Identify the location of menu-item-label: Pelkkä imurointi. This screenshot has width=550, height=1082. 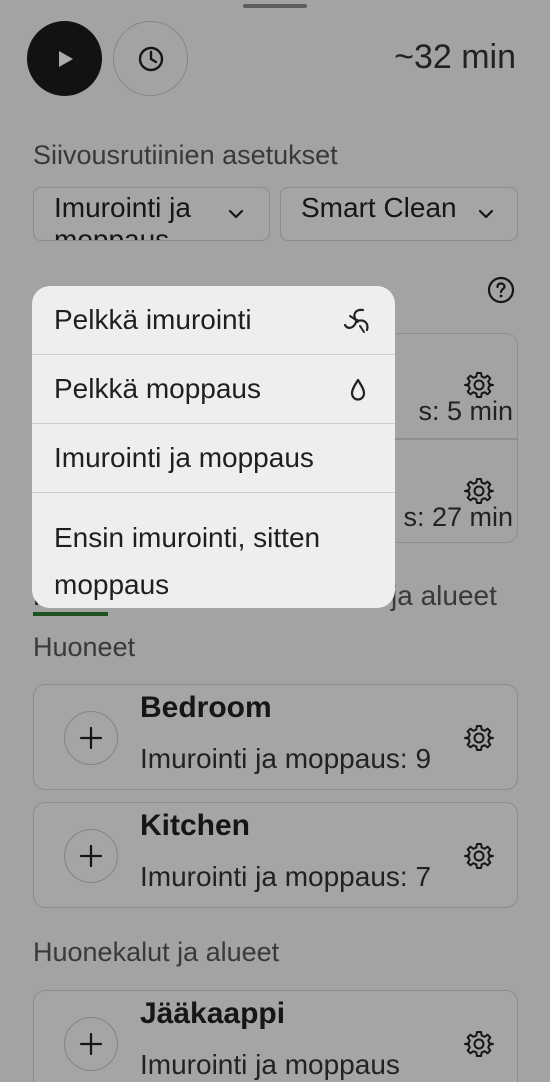
(153, 319).